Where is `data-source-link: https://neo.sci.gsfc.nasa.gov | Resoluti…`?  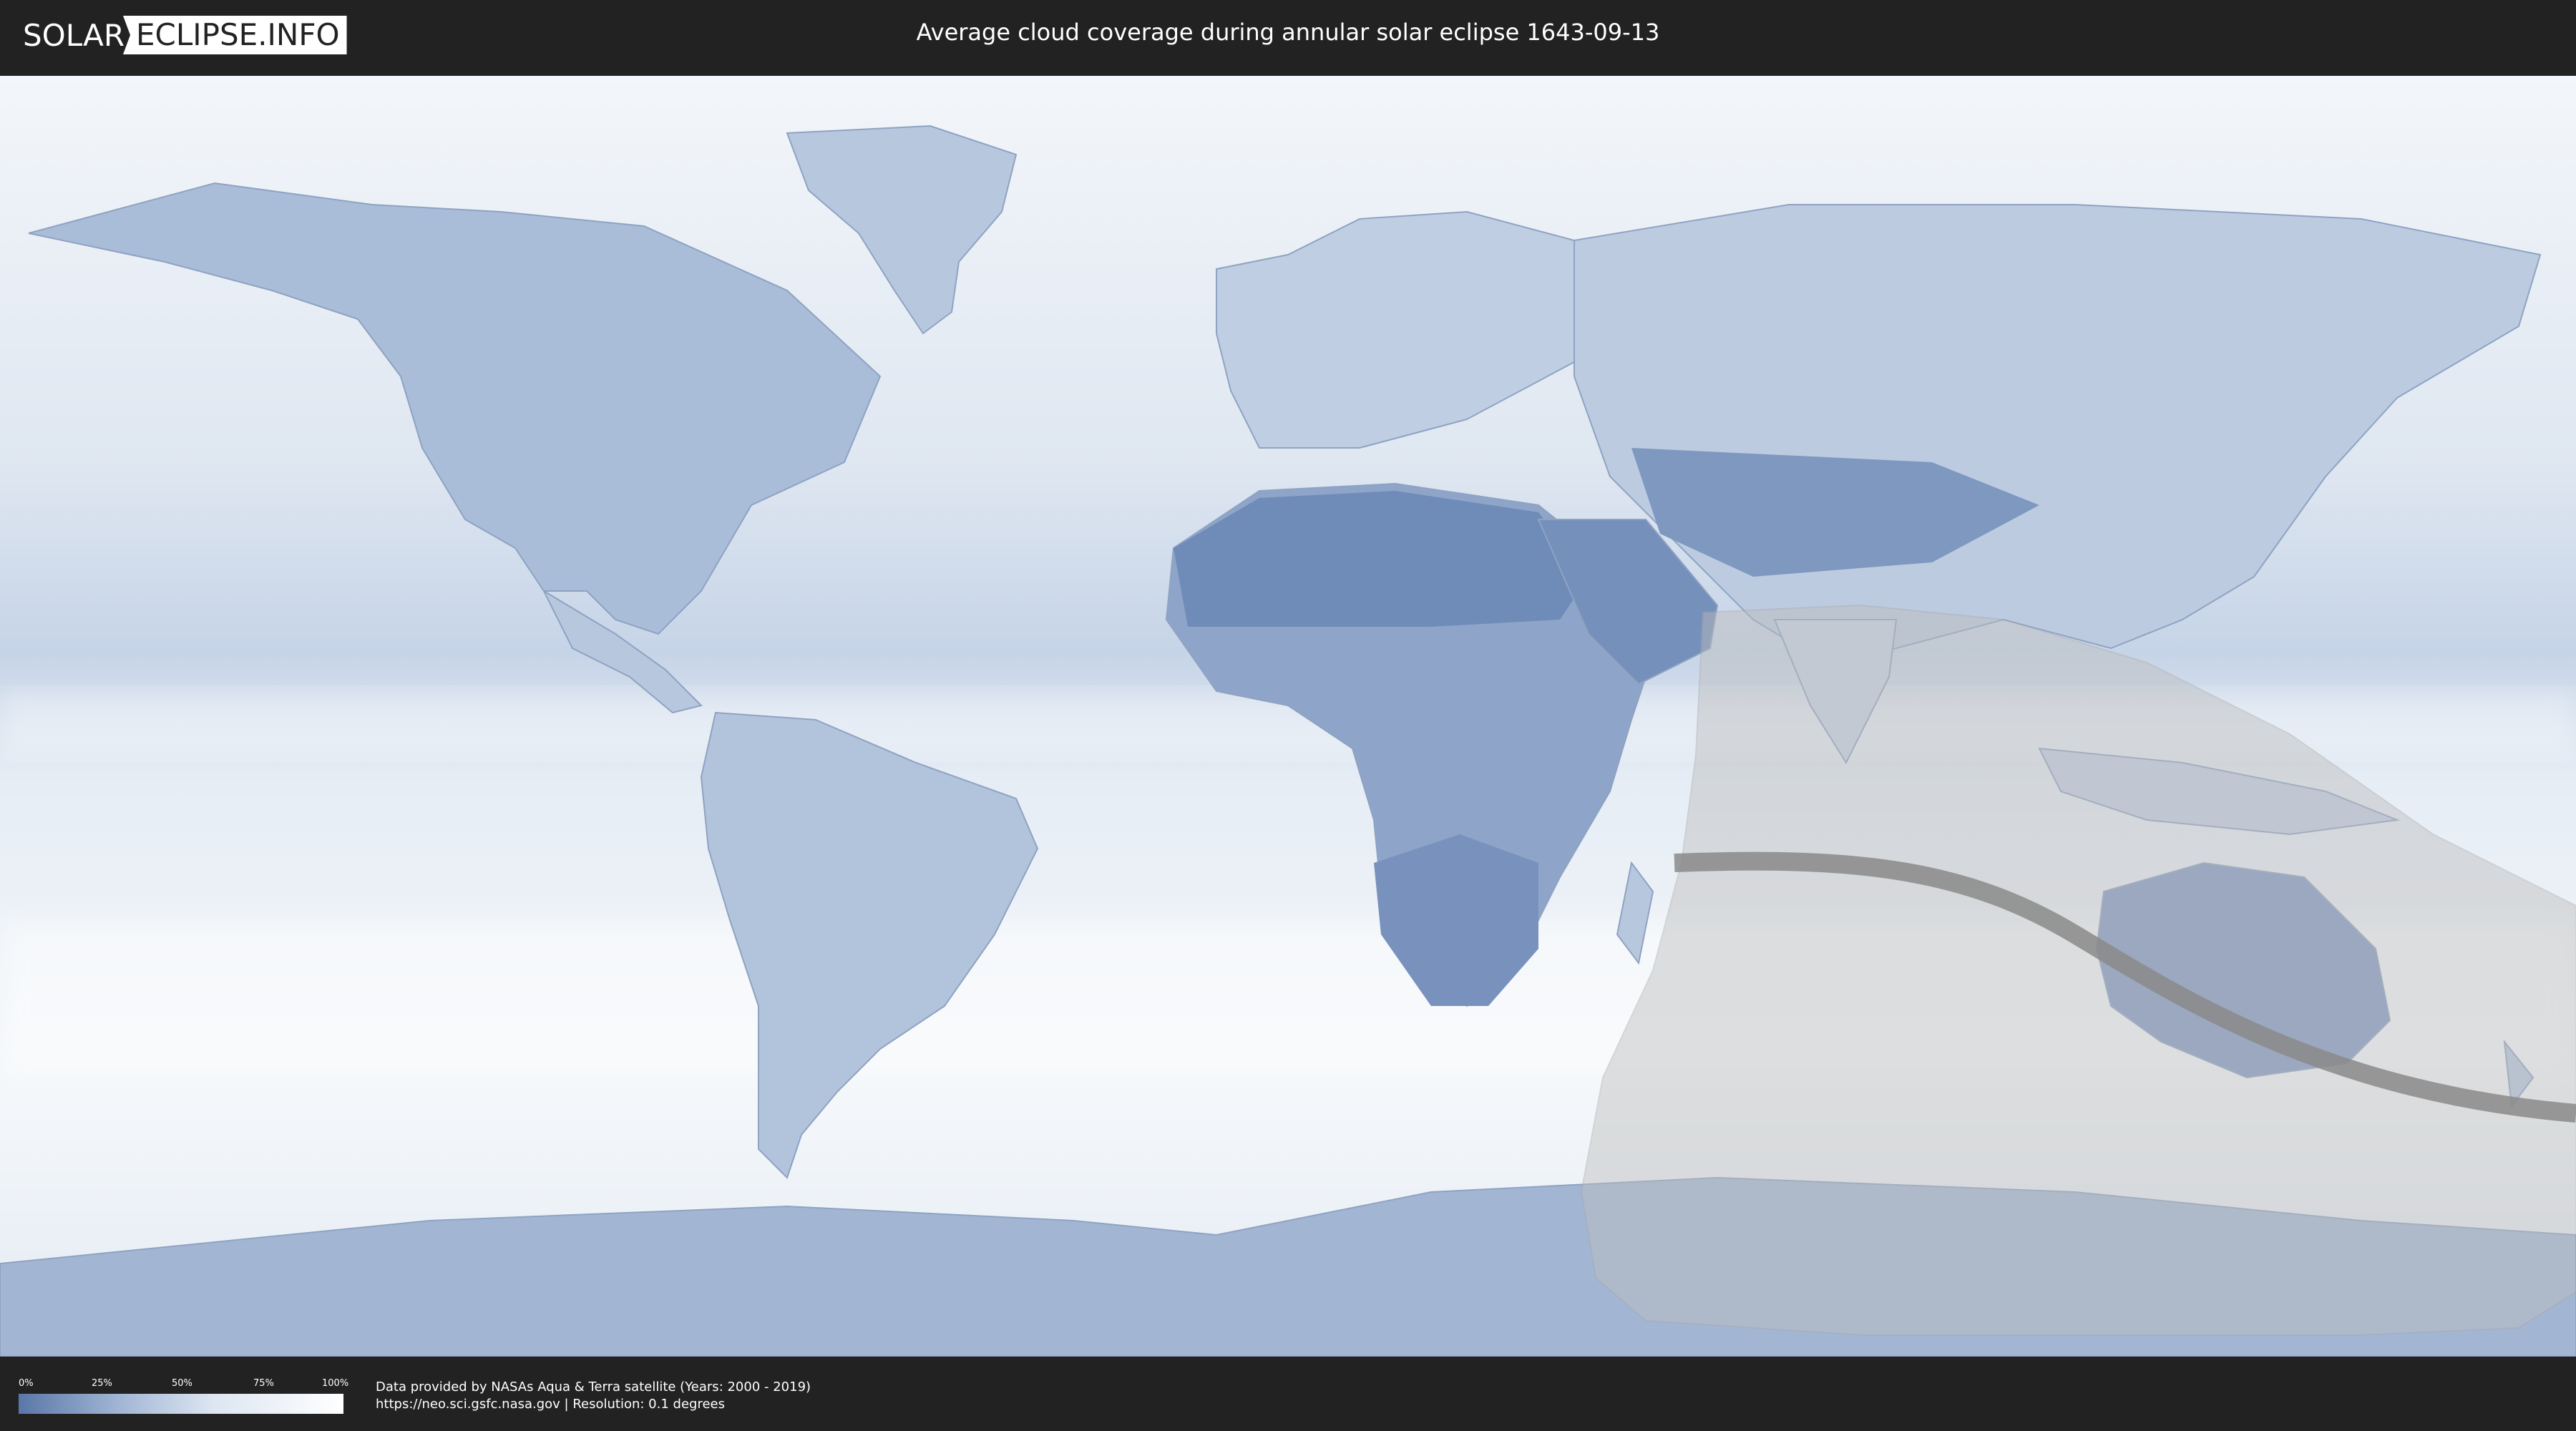 data-source-link: https://neo.sci.gsfc.nasa.gov | Resoluti… is located at coordinates (550, 1404).